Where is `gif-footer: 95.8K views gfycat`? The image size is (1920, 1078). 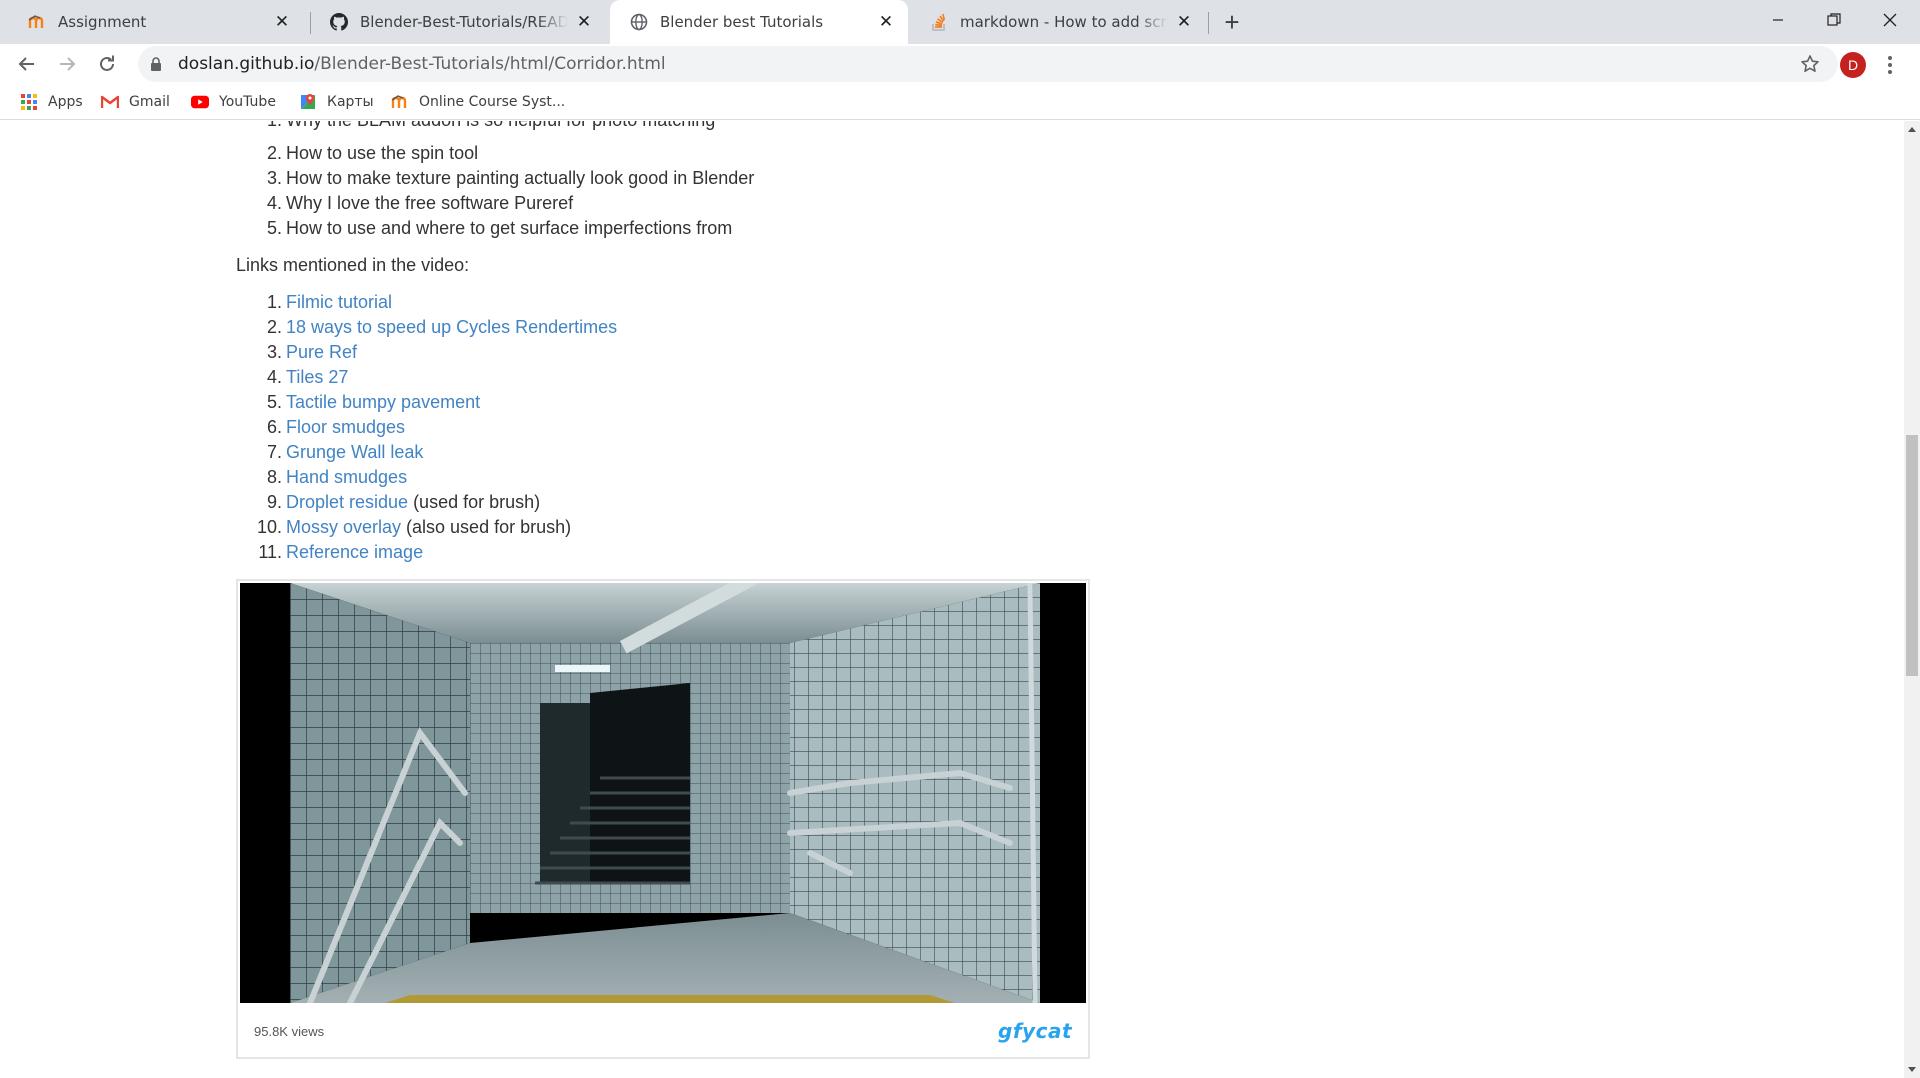
gif-footer: 95.8K views gfycat is located at coordinates (663, 1031).